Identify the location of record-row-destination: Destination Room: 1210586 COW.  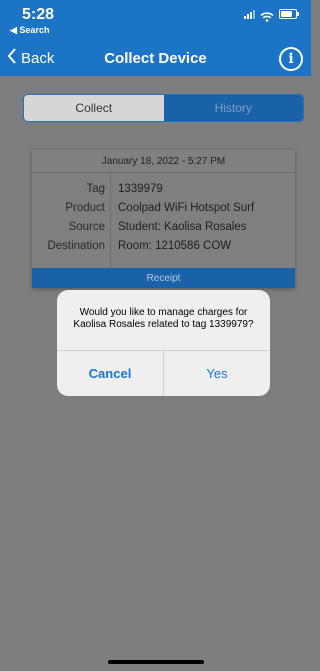
(163, 245).